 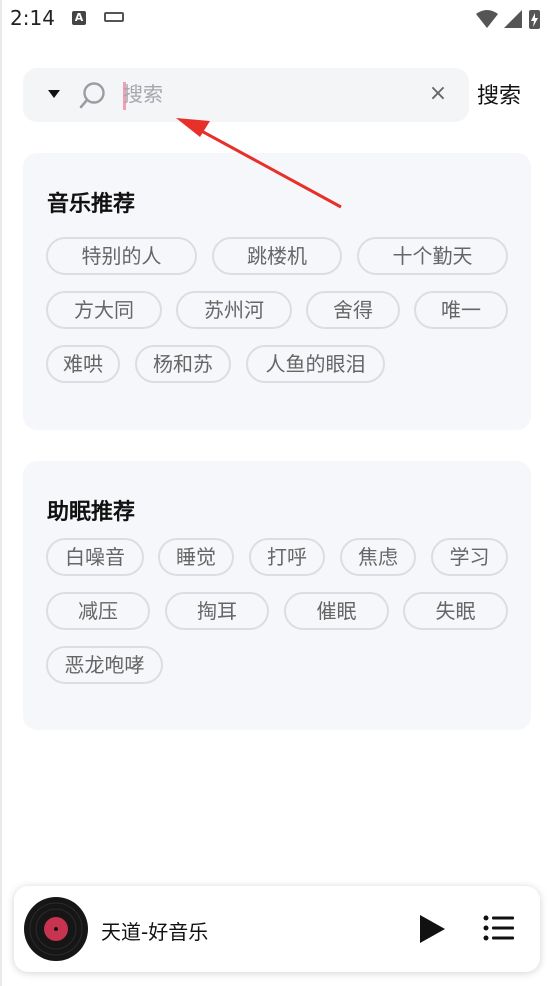 I want to click on sleep-tag: 恶龙咆哮, so click(x=104, y=665).